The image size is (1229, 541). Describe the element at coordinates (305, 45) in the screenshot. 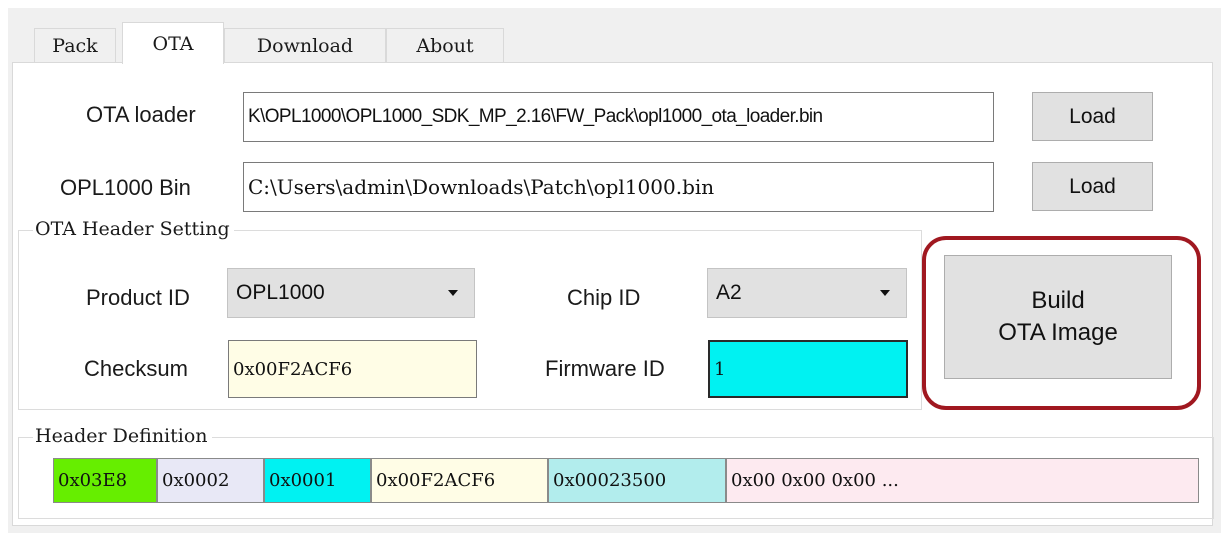

I see `tab-download: Download` at that location.